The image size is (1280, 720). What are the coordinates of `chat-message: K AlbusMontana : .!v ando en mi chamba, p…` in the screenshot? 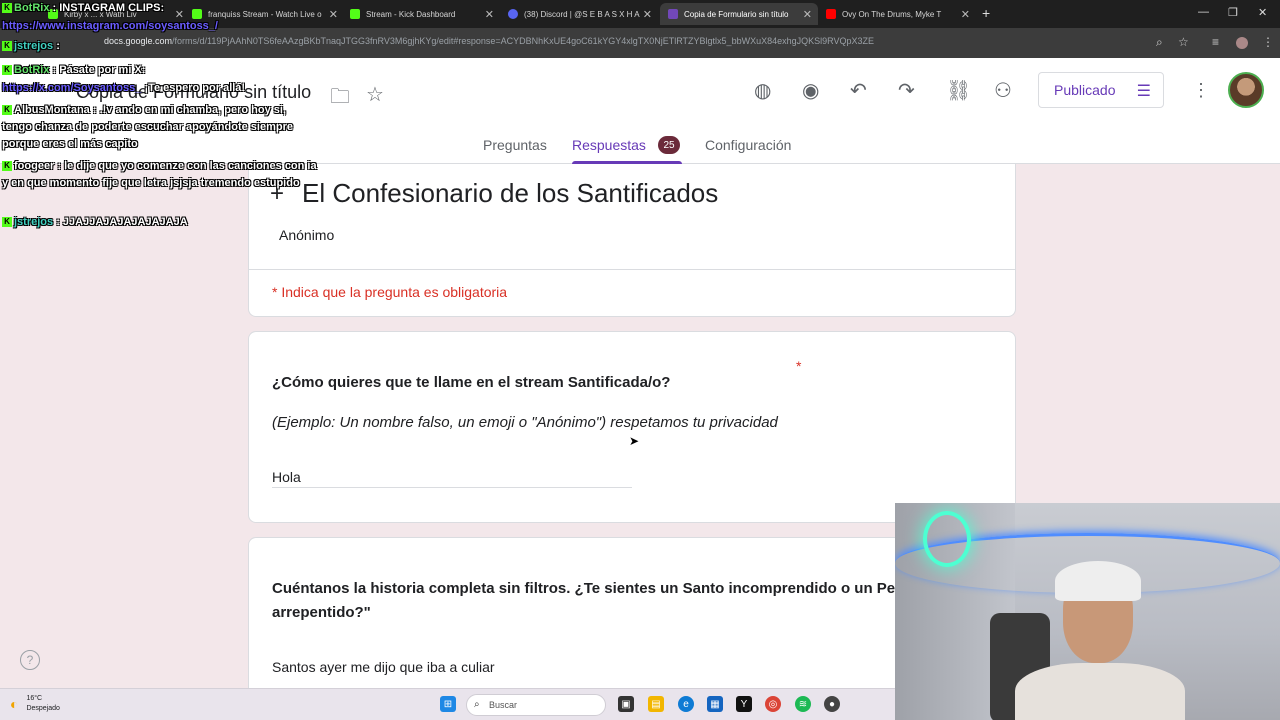 It's located at (159, 127).